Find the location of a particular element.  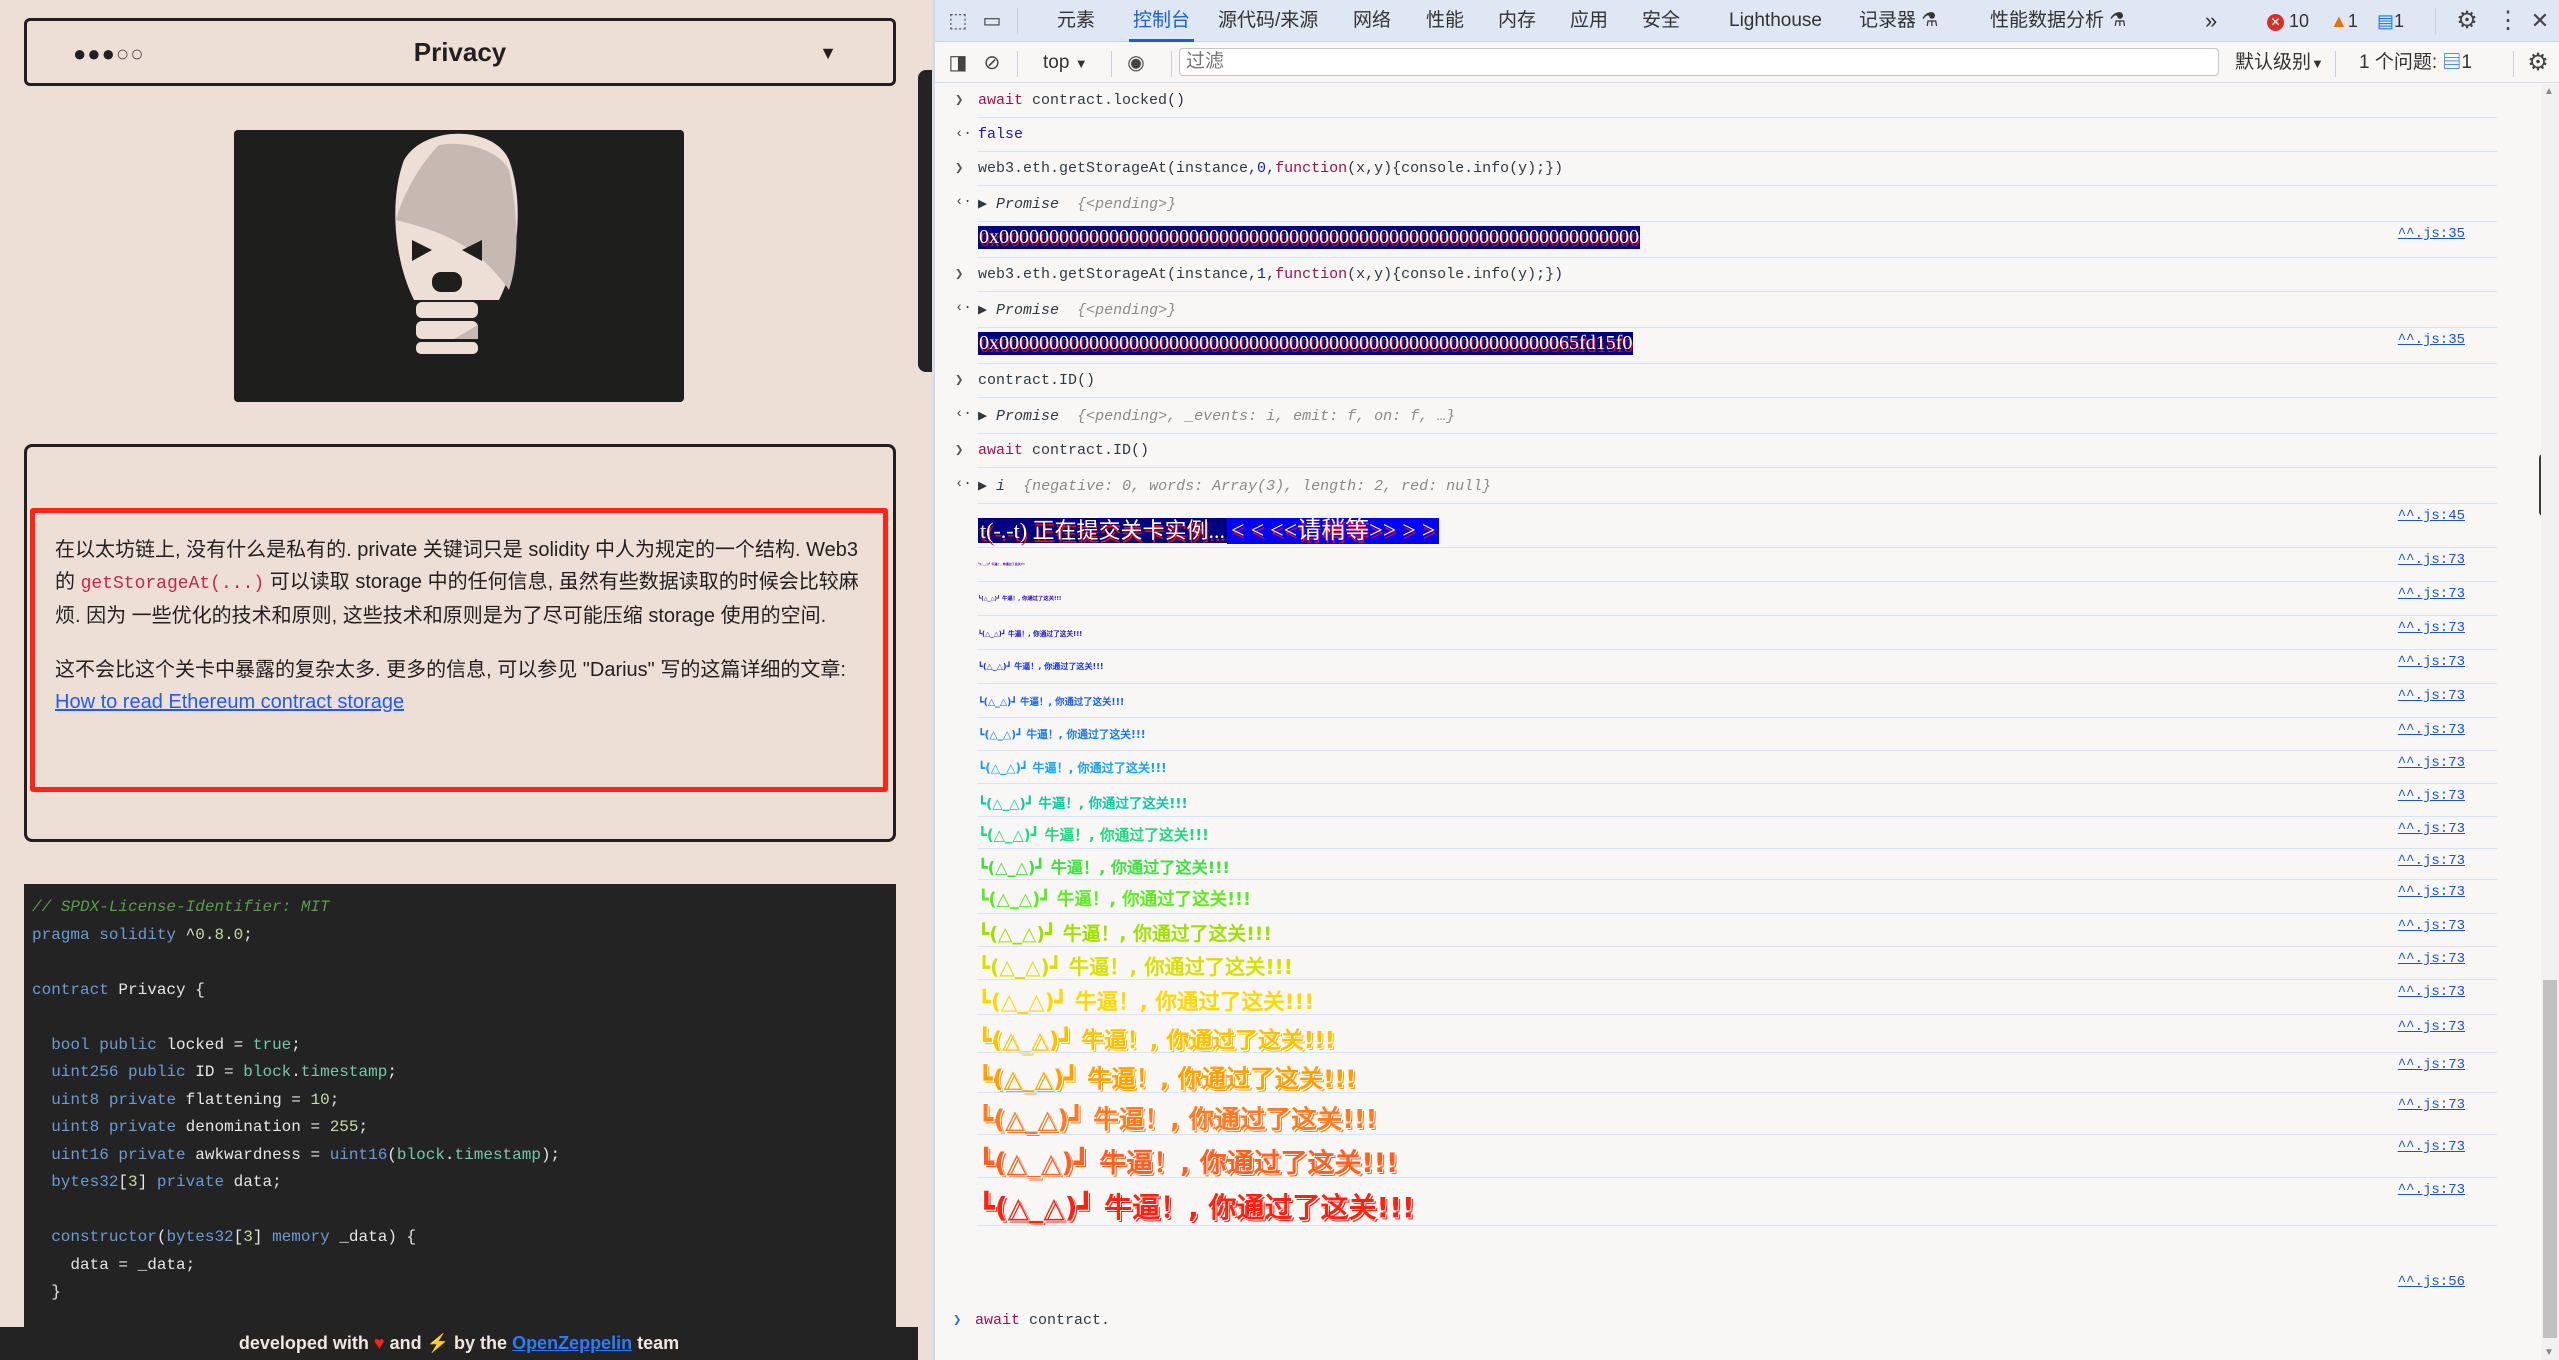

more-tabs-button: » is located at coordinates (2211, 21).